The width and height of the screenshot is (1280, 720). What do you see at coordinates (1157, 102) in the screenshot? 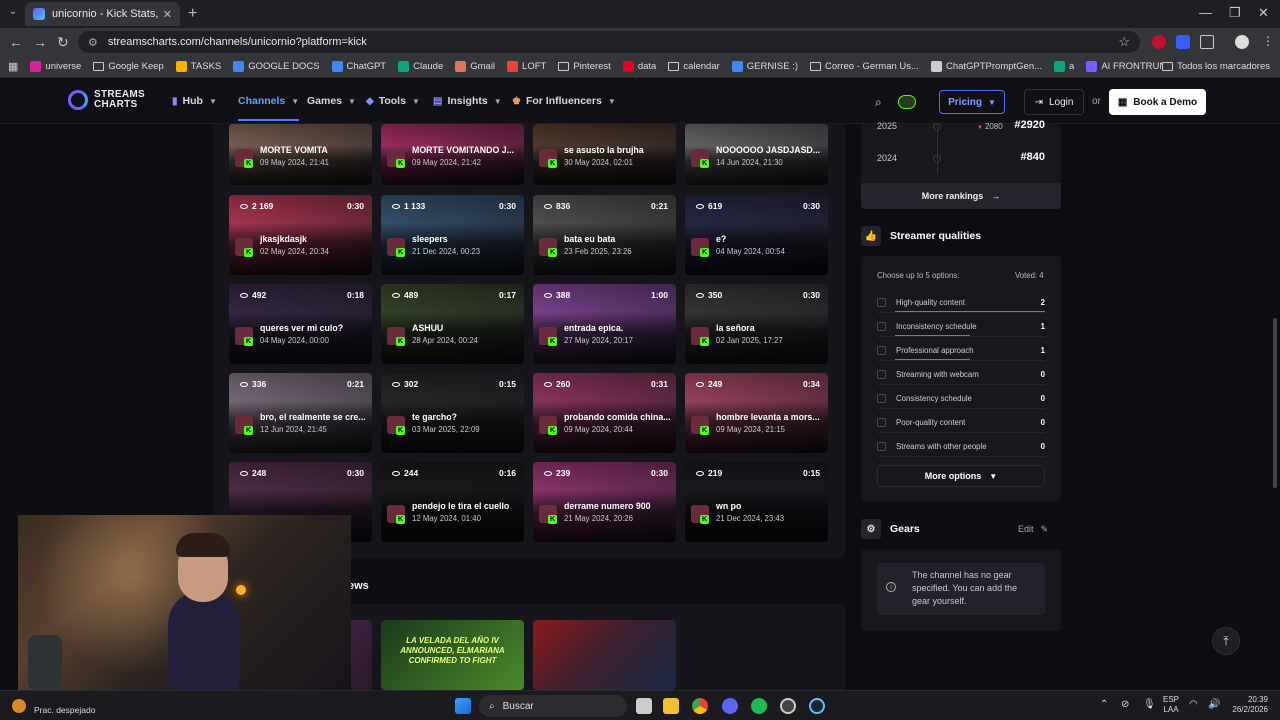
I see `book-demo-button: ▦ Book a Demo` at bounding box center [1157, 102].